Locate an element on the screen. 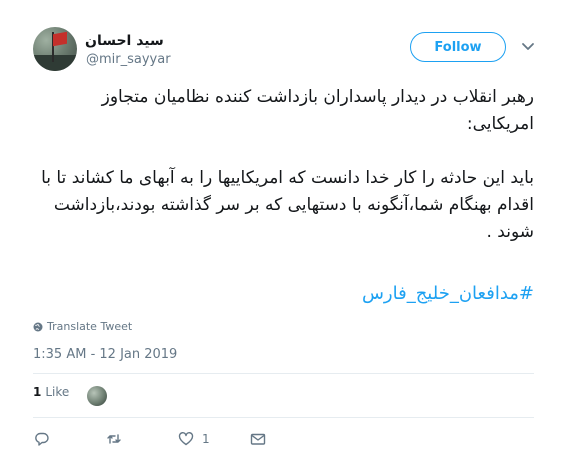 This screenshot has width=567, height=470. likes-count: 1 is located at coordinates (37, 392).